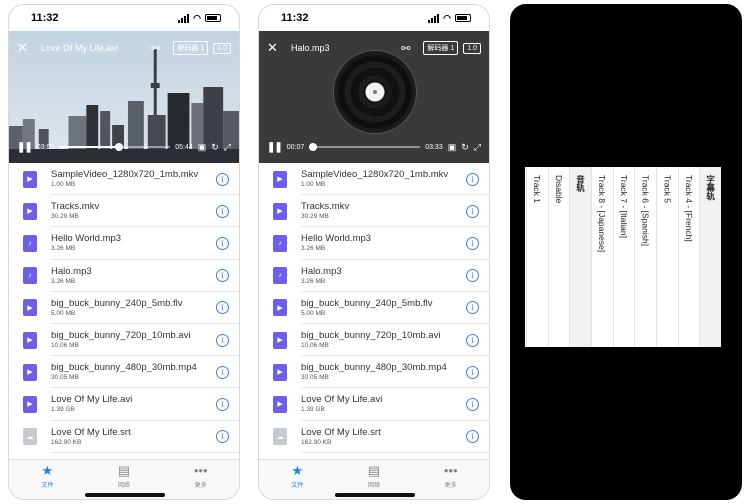 The image size is (744, 504). What do you see at coordinates (601, 257) in the screenshot?
I see `subtitle-track-option: Track 8 - [Japanese]` at bounding box center [601, 257].